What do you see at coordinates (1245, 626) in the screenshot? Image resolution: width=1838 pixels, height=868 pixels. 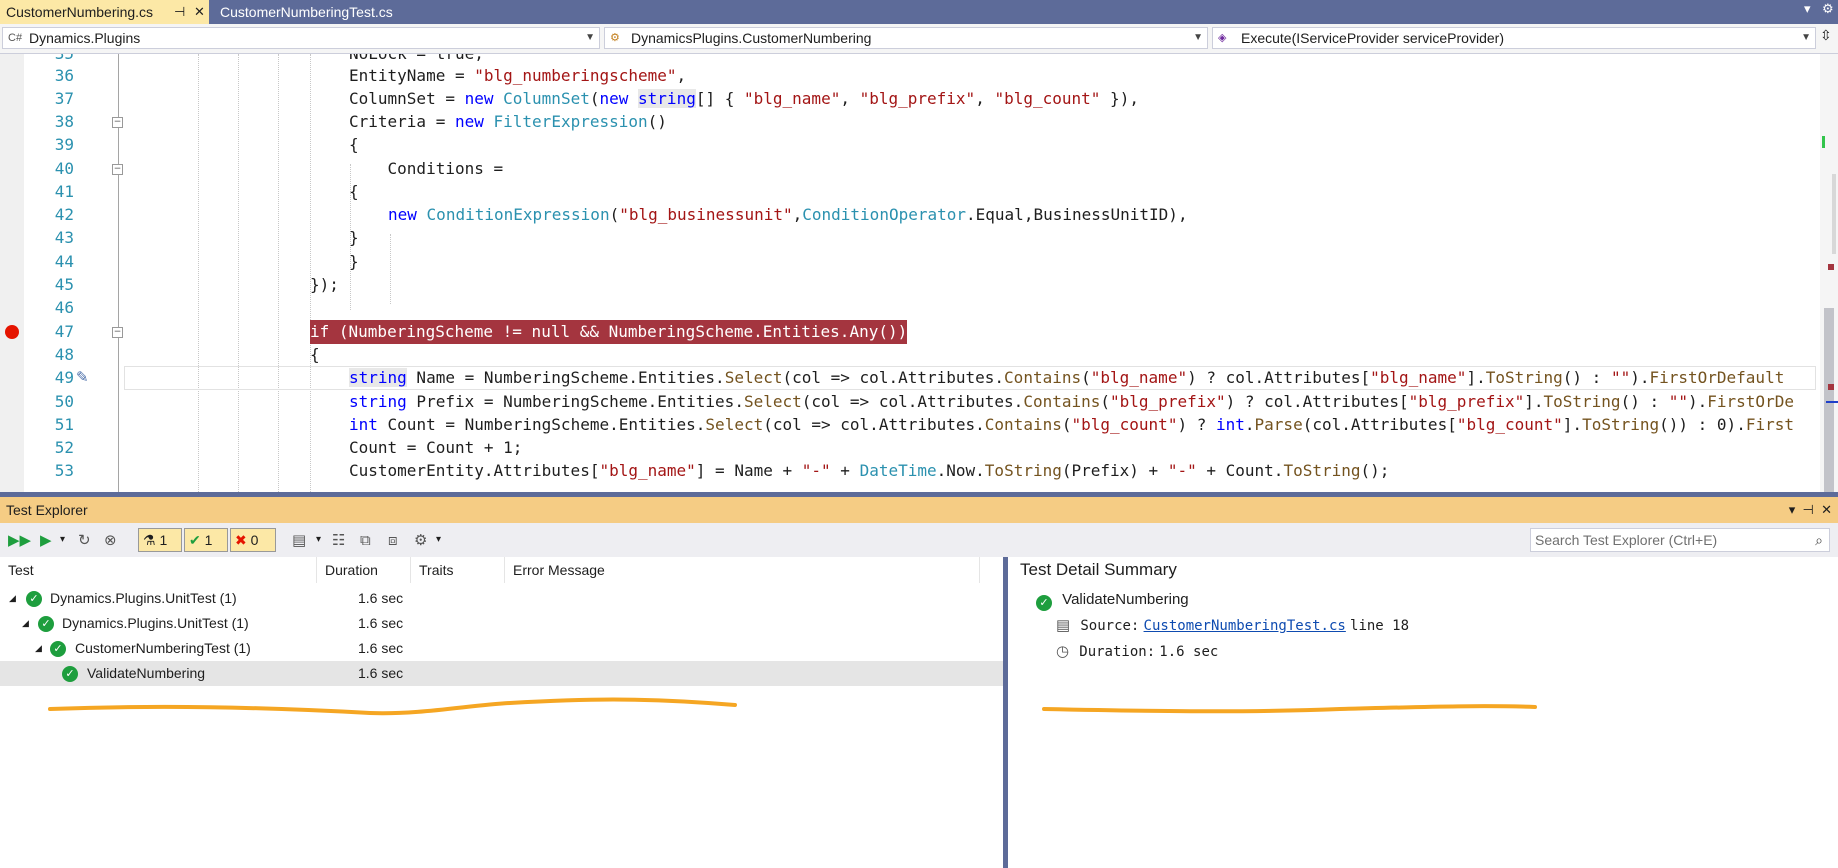 I see `source-link: CustomerNumberingTest.cs` at bounding box center [1245, 626].